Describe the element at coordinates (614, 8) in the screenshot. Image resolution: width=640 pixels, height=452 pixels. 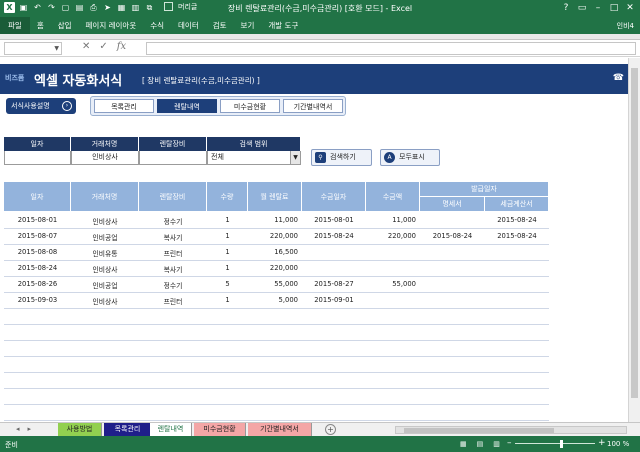
I see `maximize-icon: □` at that location.